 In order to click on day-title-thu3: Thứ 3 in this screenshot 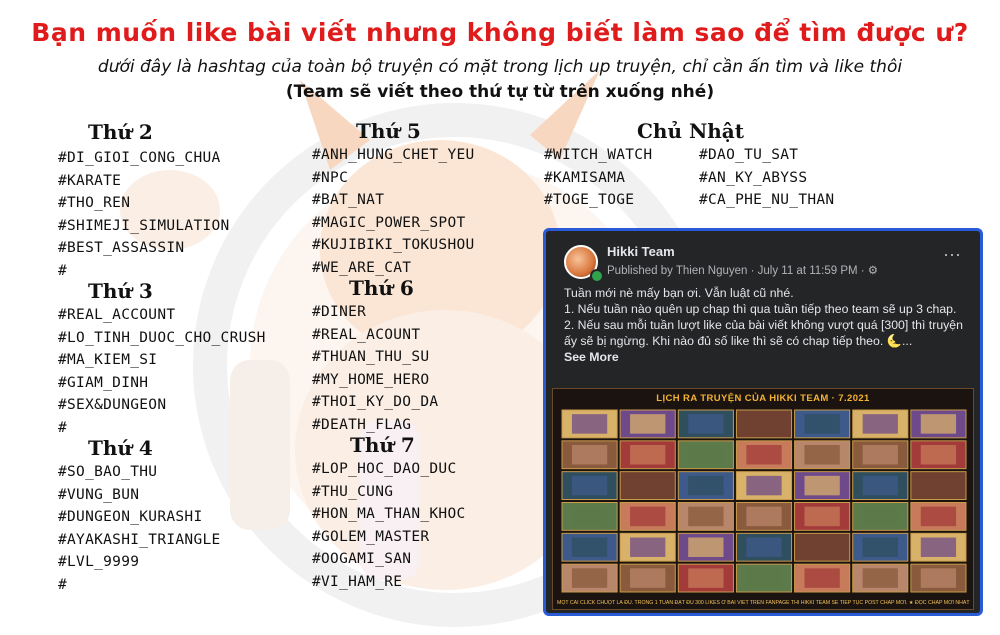, I will do `click(120, 291)`.